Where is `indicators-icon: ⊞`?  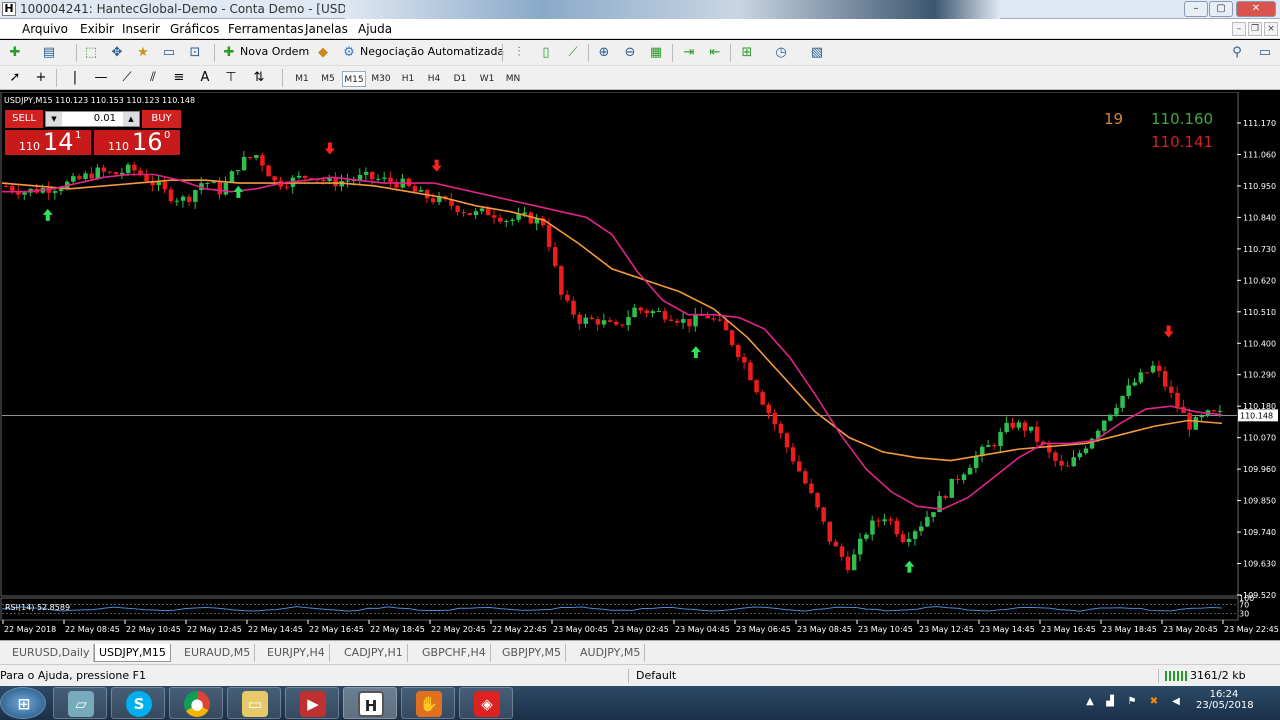
indicators-icon: ⊞ is located at coordinates (747, 53).